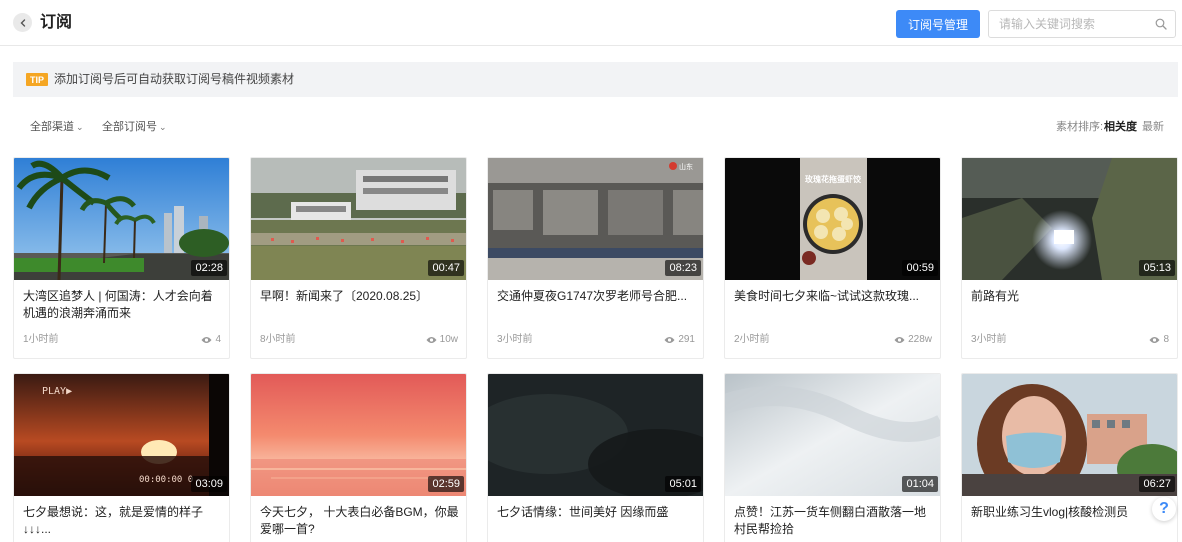 Image resolution: width=1182 pixels, height=542 pixels. I want to click on video-thumbnail: 05:01, so click(595, 435).